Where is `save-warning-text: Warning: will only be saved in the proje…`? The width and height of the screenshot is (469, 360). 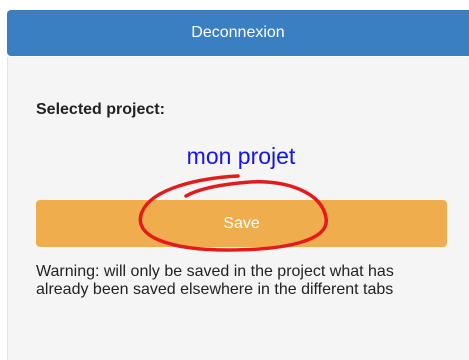 save-warning-text: Warning: will only be saved in the proje… is located at coordinates (215, 280).